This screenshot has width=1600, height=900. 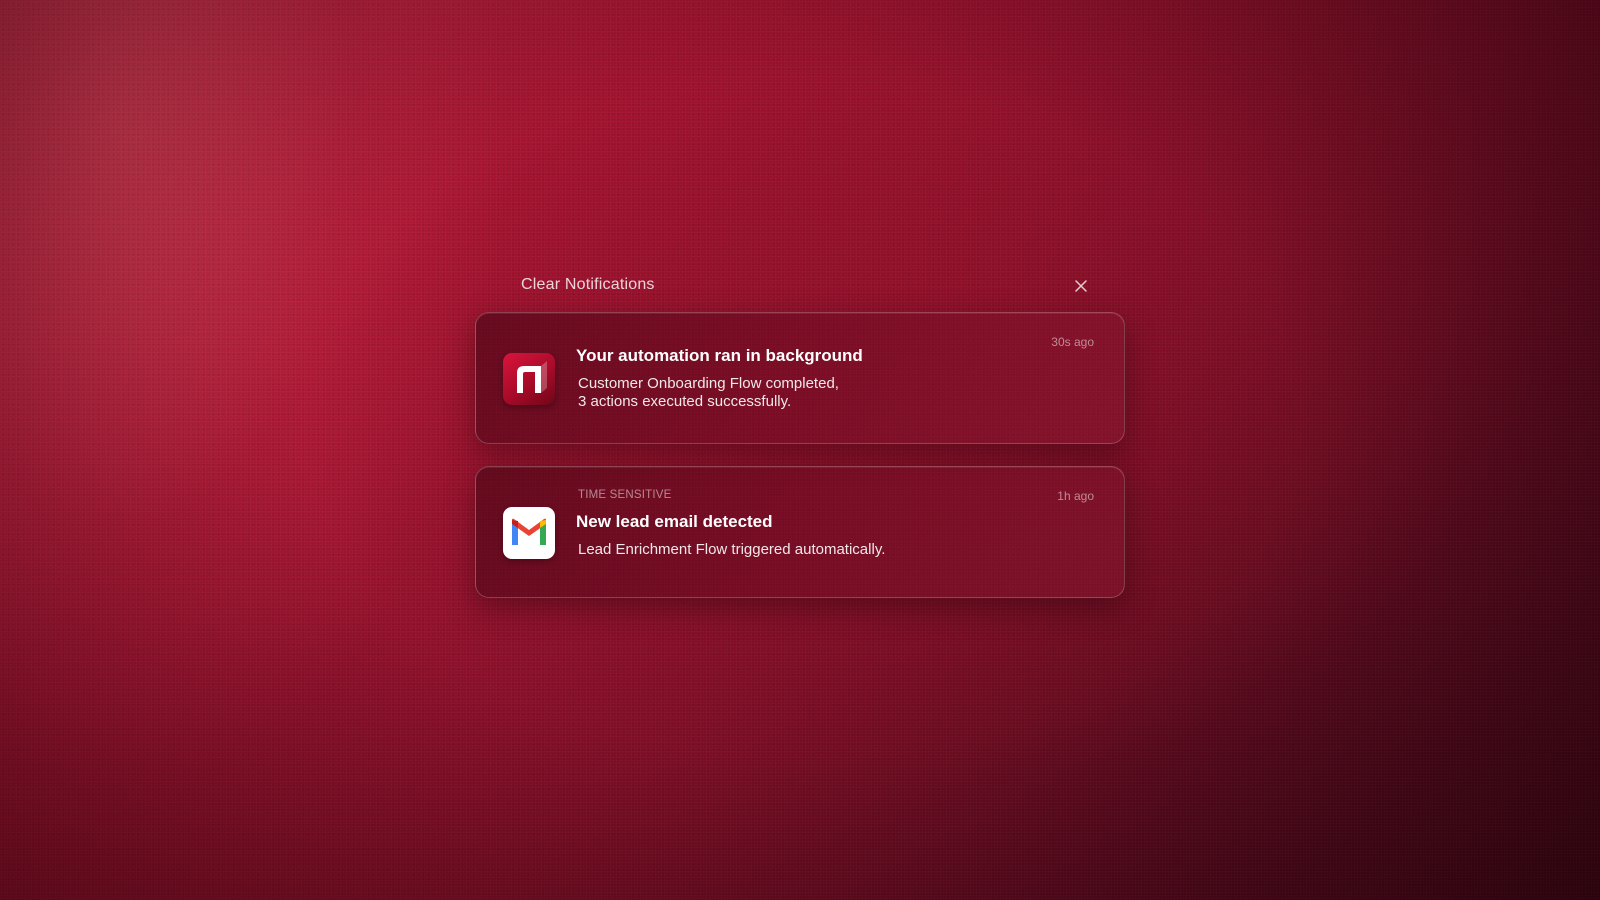 I want to click on notification-title: Your automation ran in background, so click(x=719, y=355).